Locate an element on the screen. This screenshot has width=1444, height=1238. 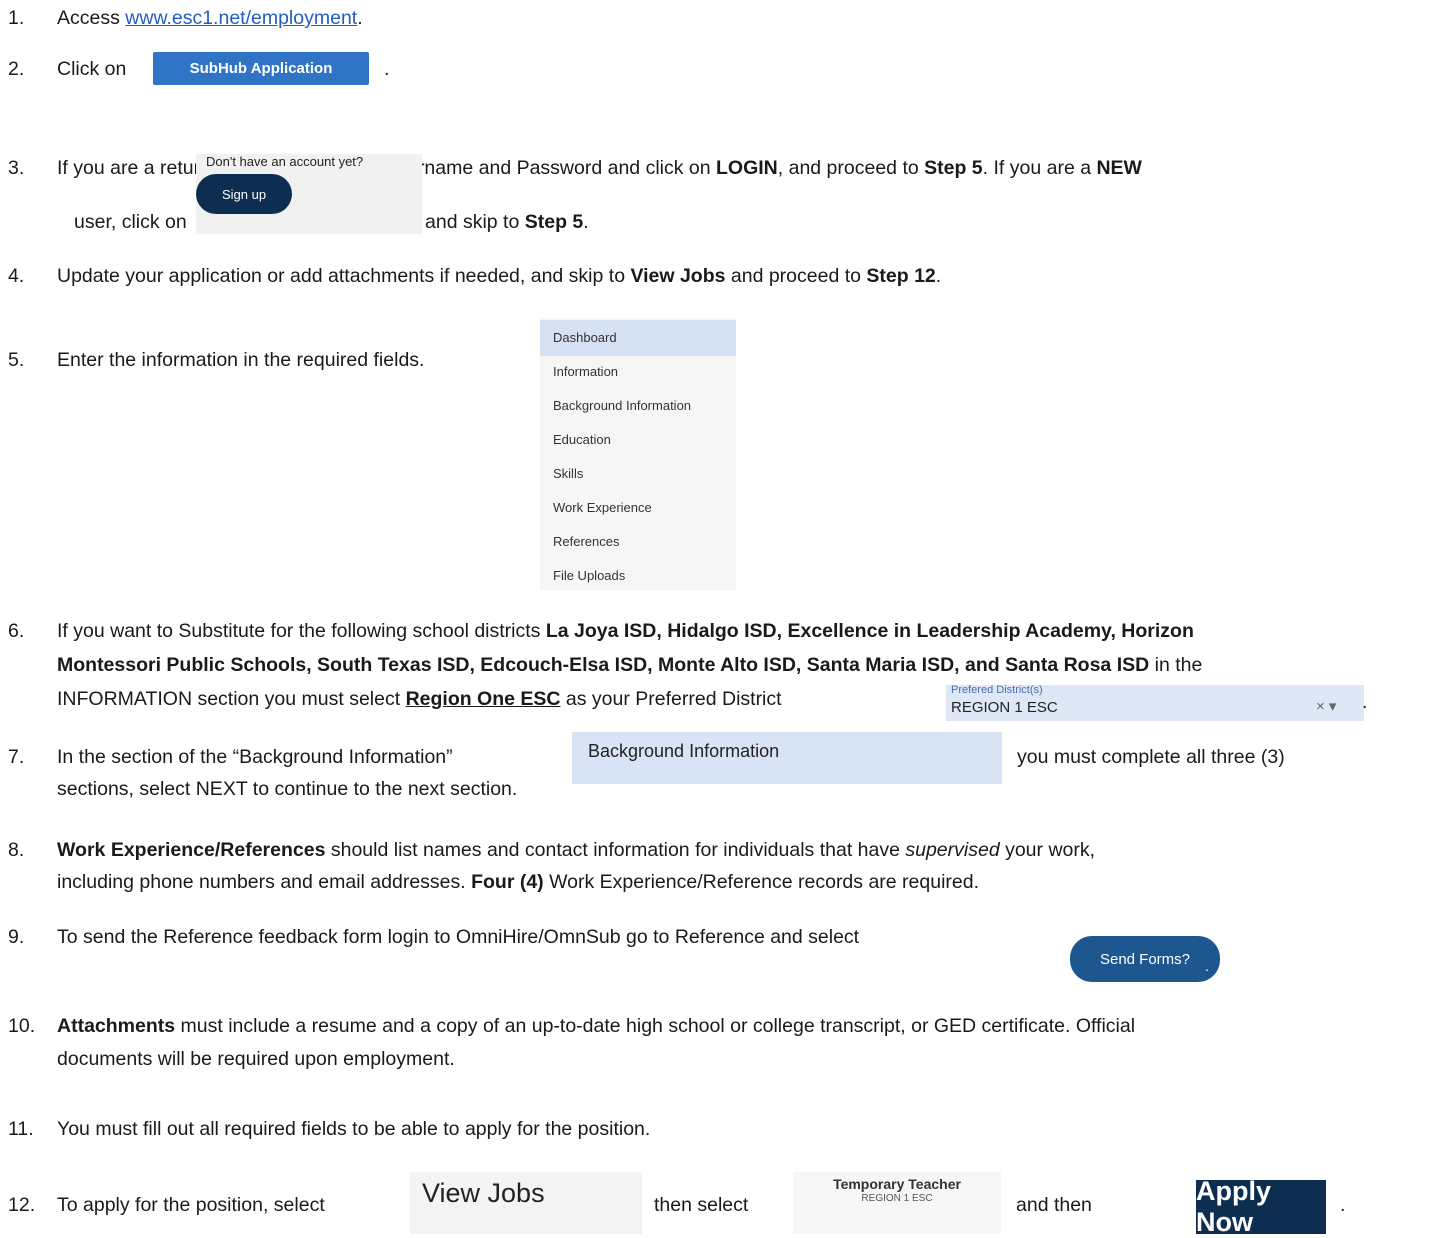
step-number: 6. is located at coordinates (16, 631).